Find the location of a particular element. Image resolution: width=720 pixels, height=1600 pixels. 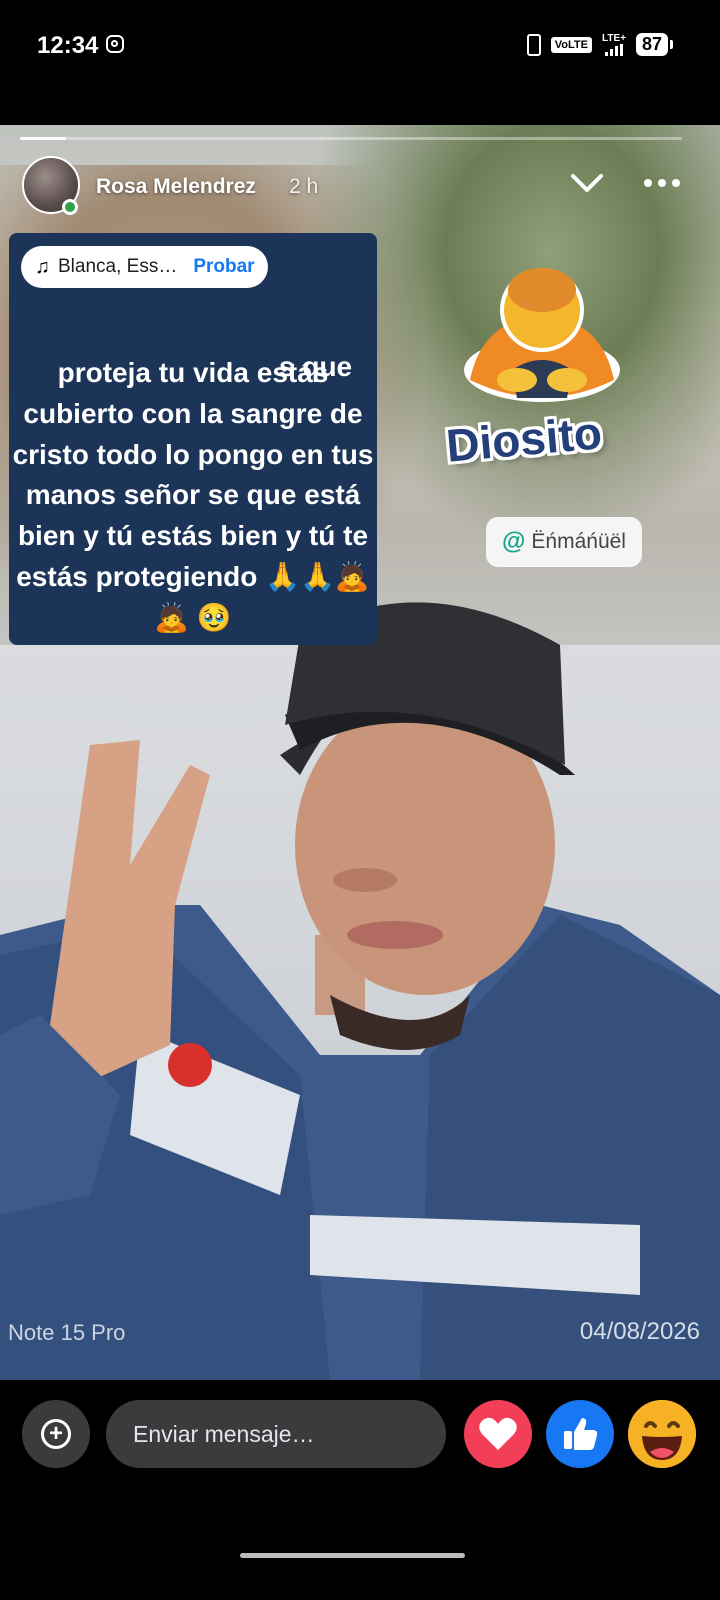

add-button: + is located at coordinates (56, 1434).